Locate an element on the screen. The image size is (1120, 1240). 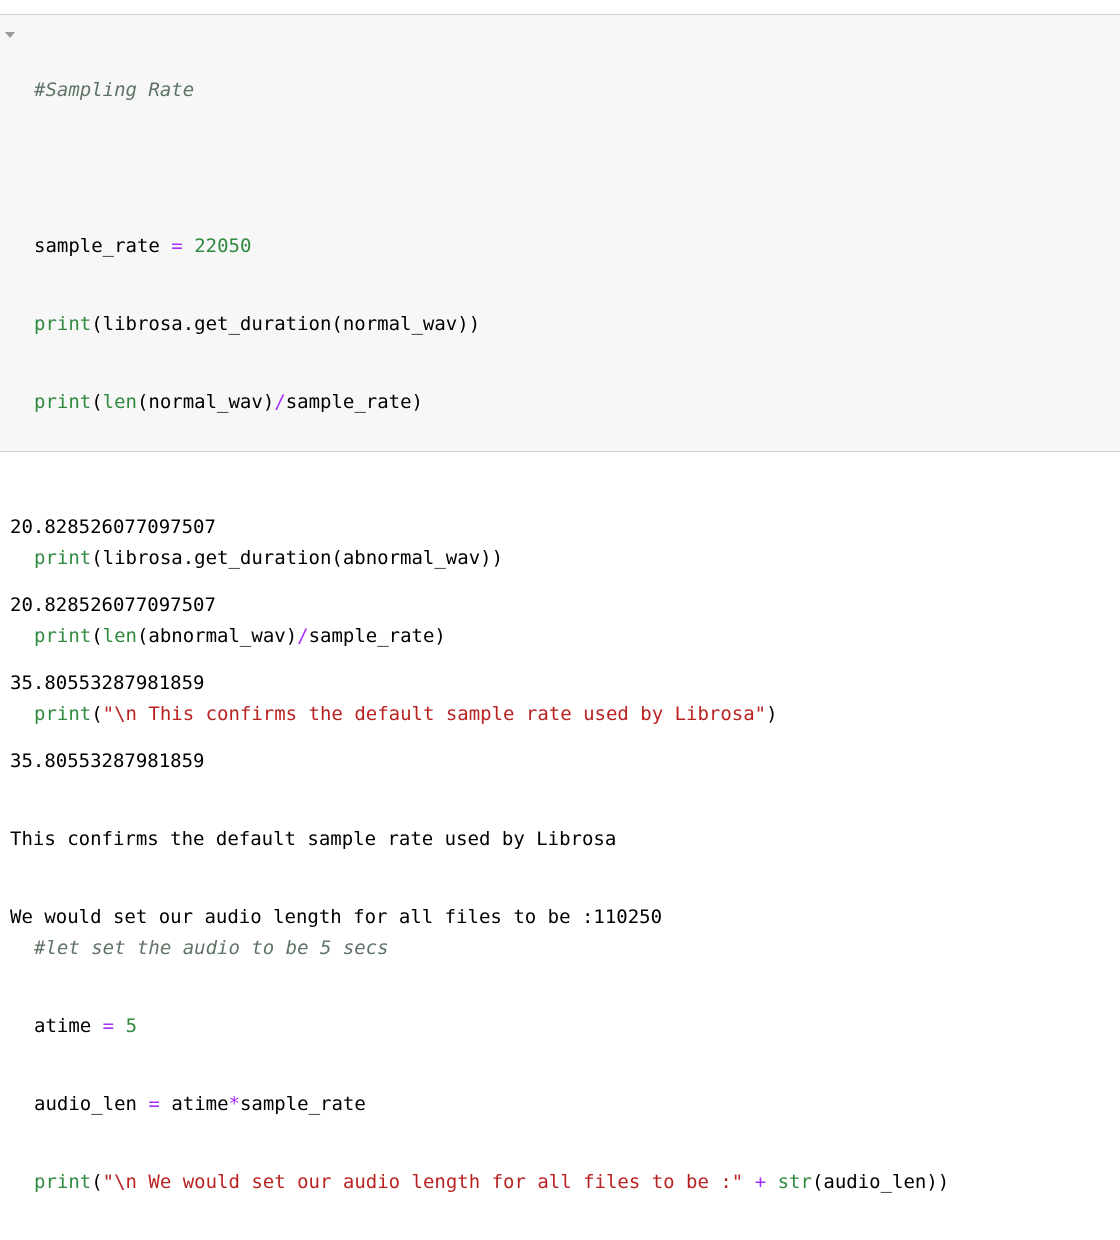
code-line: audio_len = atime*sample_rate is located at coordinates (576, 1104).